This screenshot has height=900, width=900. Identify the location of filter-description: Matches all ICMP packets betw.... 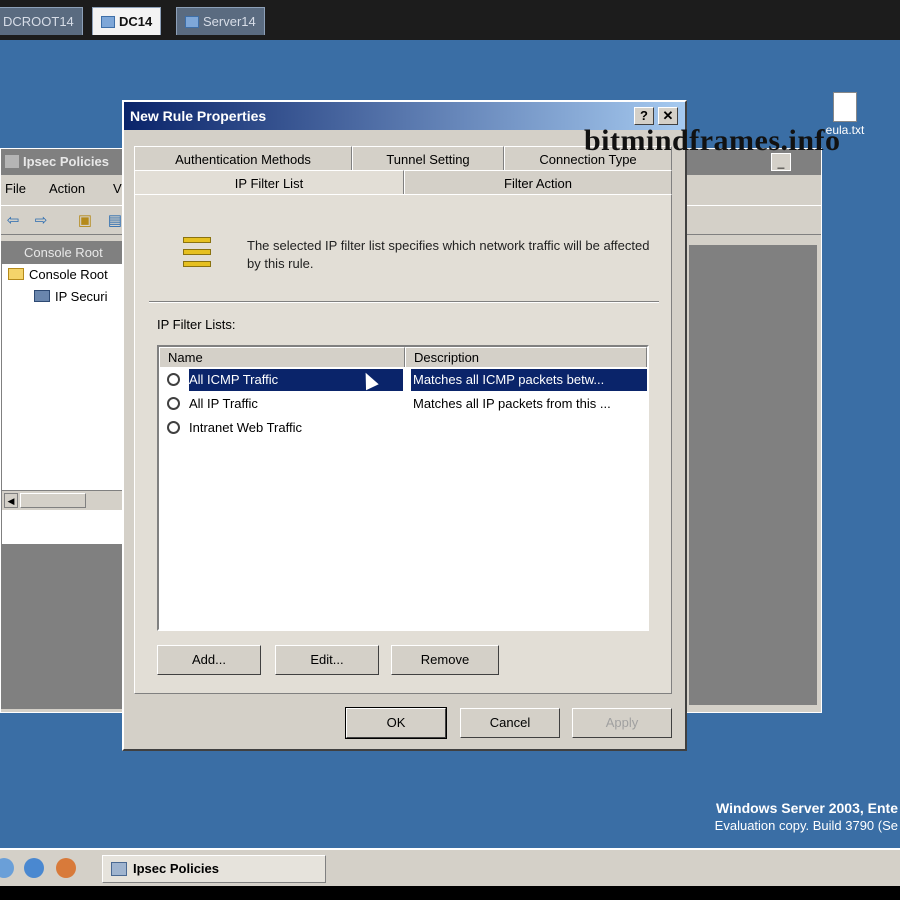
(529, 380).